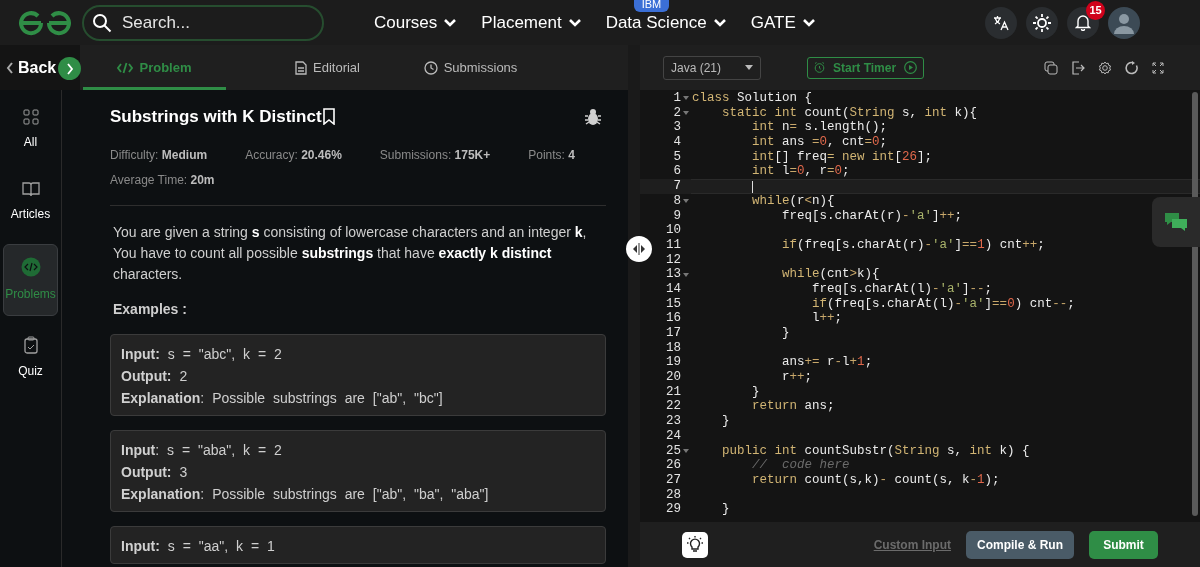 This screenshot has height=567, width=1200. What do you see at coordinates (1020, 544) in the screenshot?
I see `compile-run-button: Compile & Run` at bounding box center [1020, 544].